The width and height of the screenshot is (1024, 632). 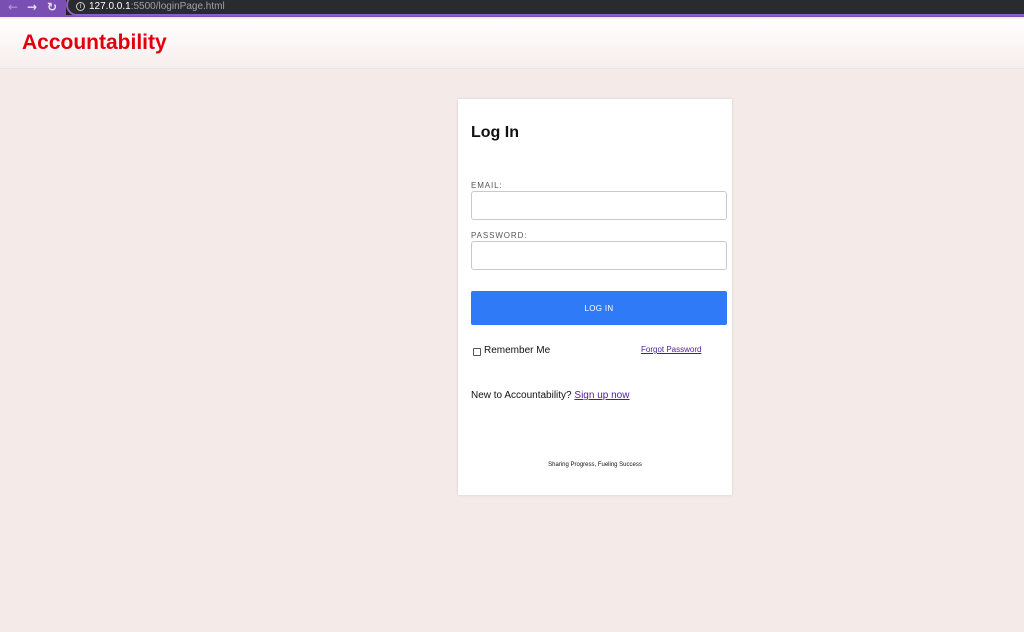 What do you see at coordinates (671, 349) in the screenshot?
I see `forgot-password-link: Forgot Password` at bounding box center [671, 349].